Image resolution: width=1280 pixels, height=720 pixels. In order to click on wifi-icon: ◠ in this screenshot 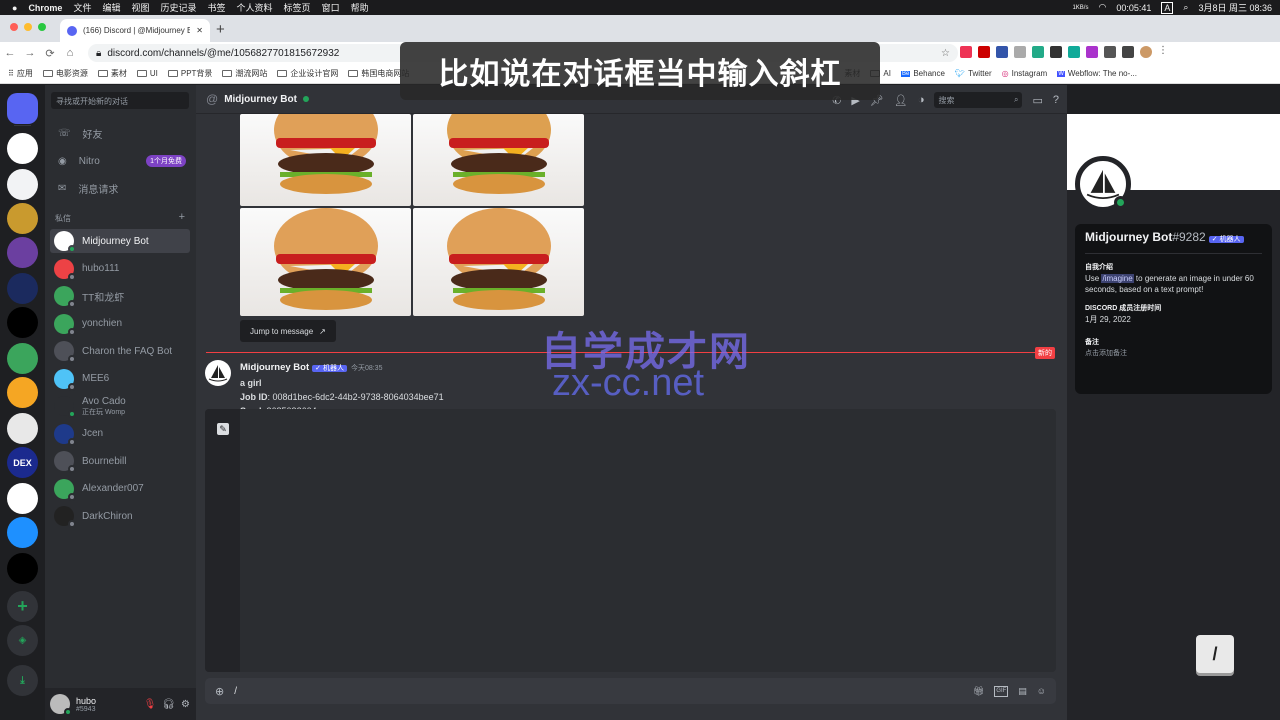, I will do `click(1102, 7)`.